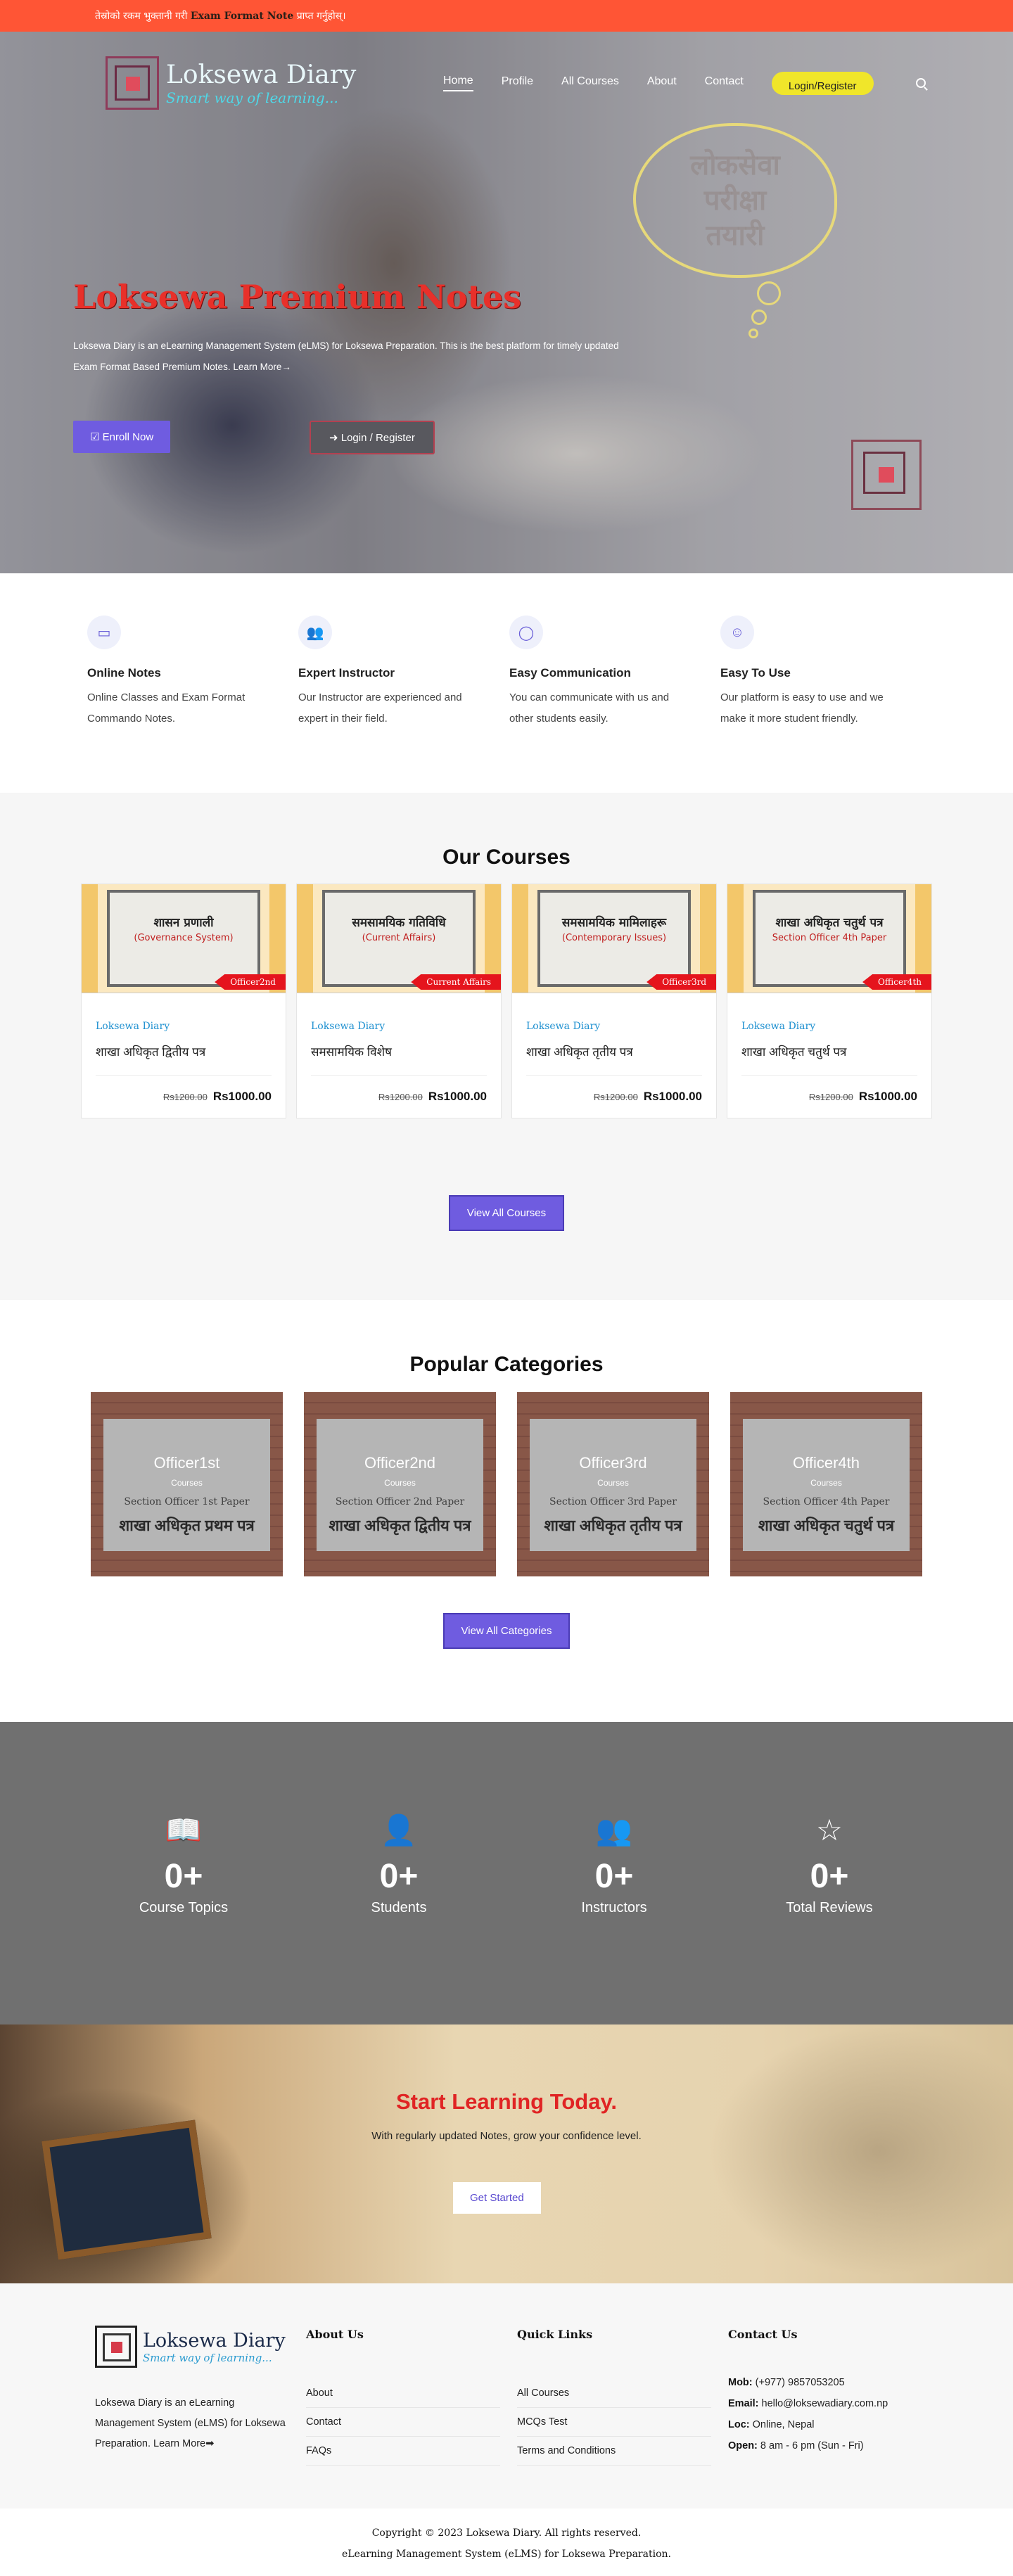 This screenshot has height=2576, width=1013. What do you see at coordinates (184, 1918) in the screenshot?
I see `stat-item: 📖 0+ Course Topics` at bounding box center [184, 1918].